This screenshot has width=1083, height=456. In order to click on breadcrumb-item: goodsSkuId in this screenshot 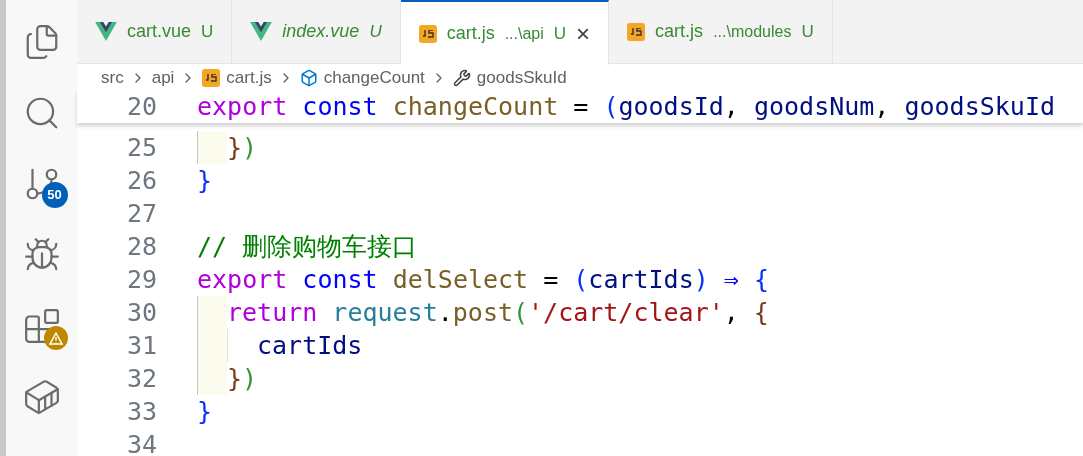, I will do `click(521, 78)`.